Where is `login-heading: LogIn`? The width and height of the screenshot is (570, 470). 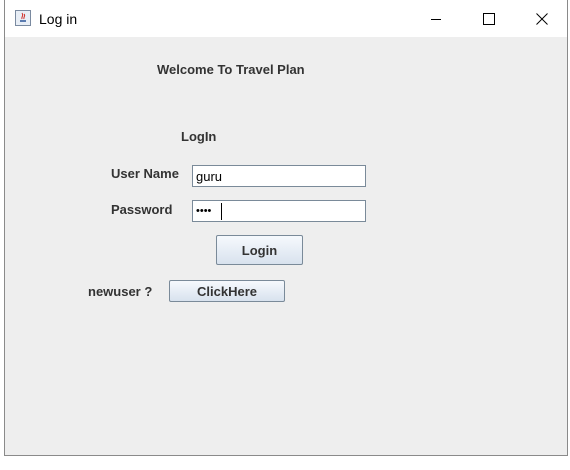
login-heading: LogIn is located at coordinates (199, 136).